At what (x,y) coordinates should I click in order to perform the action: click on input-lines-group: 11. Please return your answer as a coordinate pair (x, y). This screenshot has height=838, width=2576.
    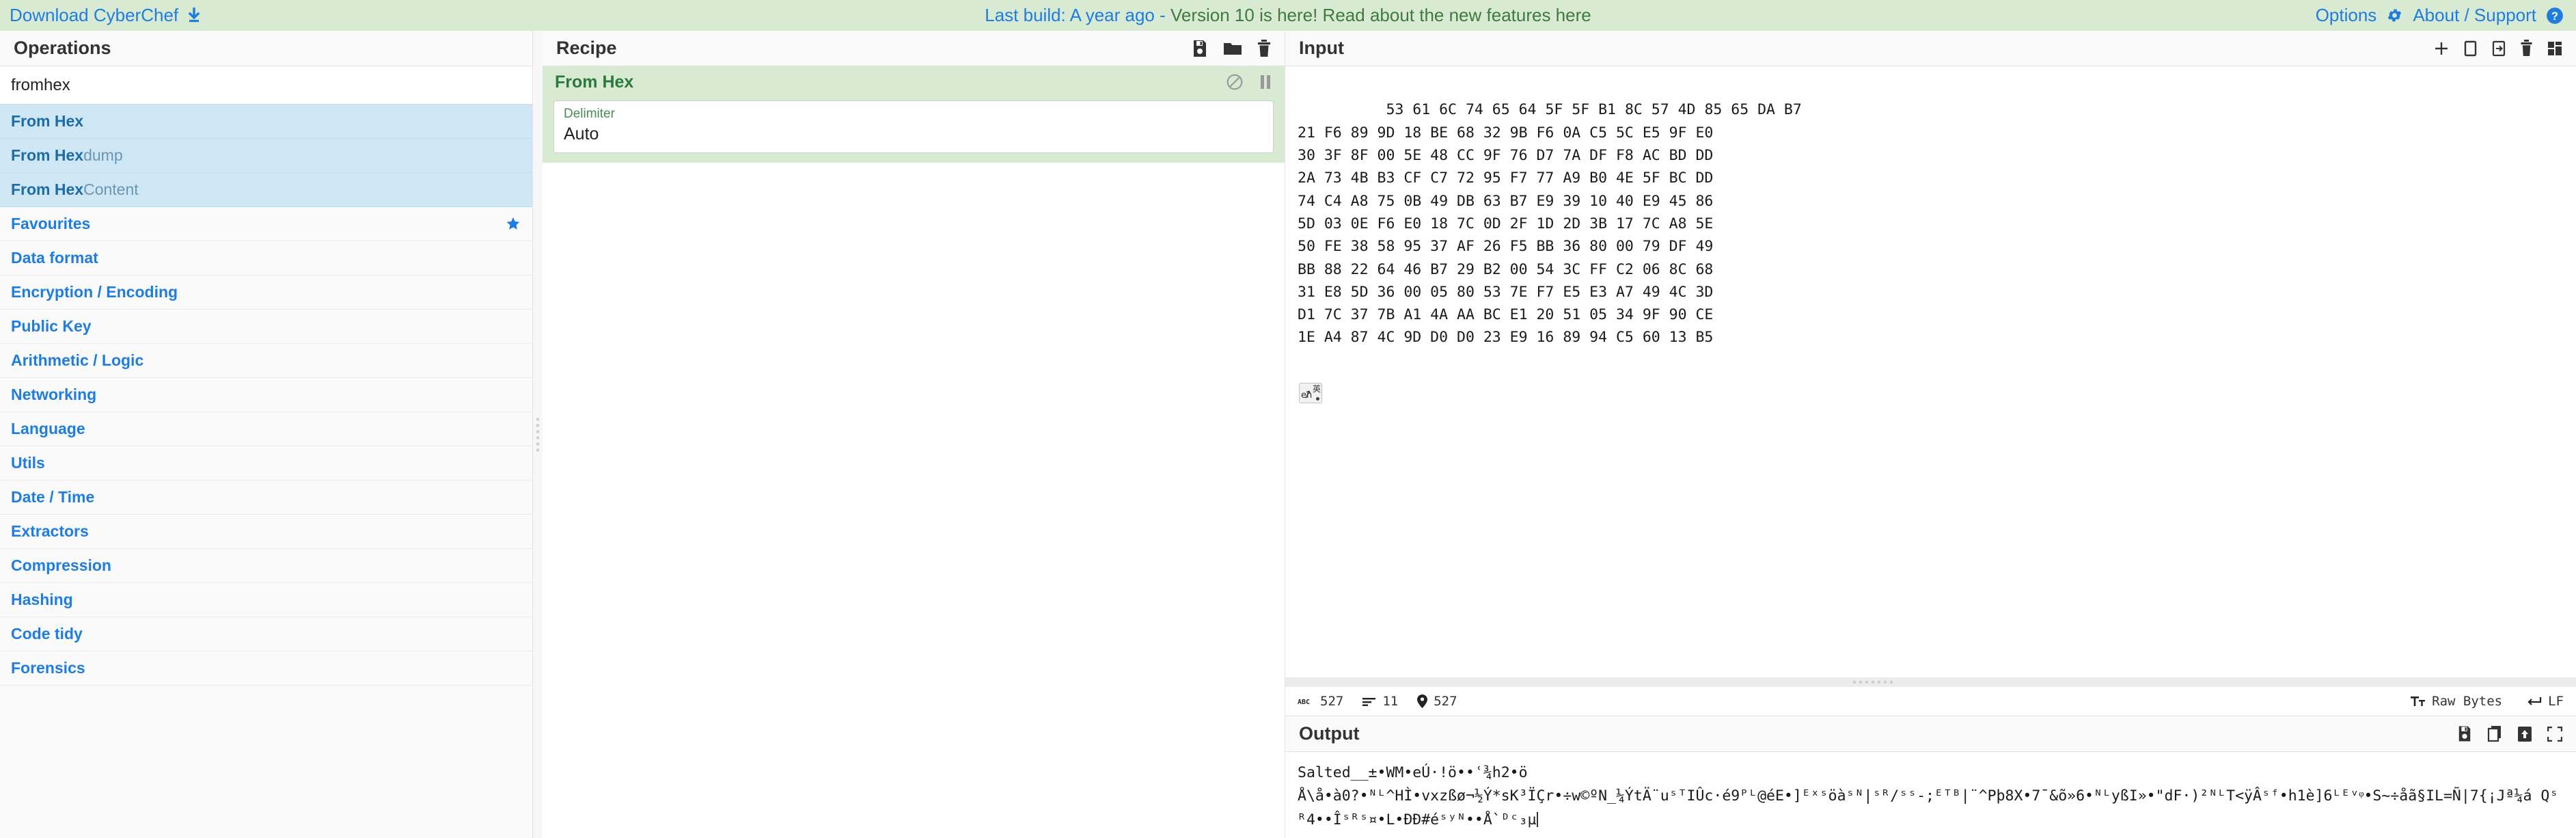
    Looking at the image, I should click on (1380, 701).